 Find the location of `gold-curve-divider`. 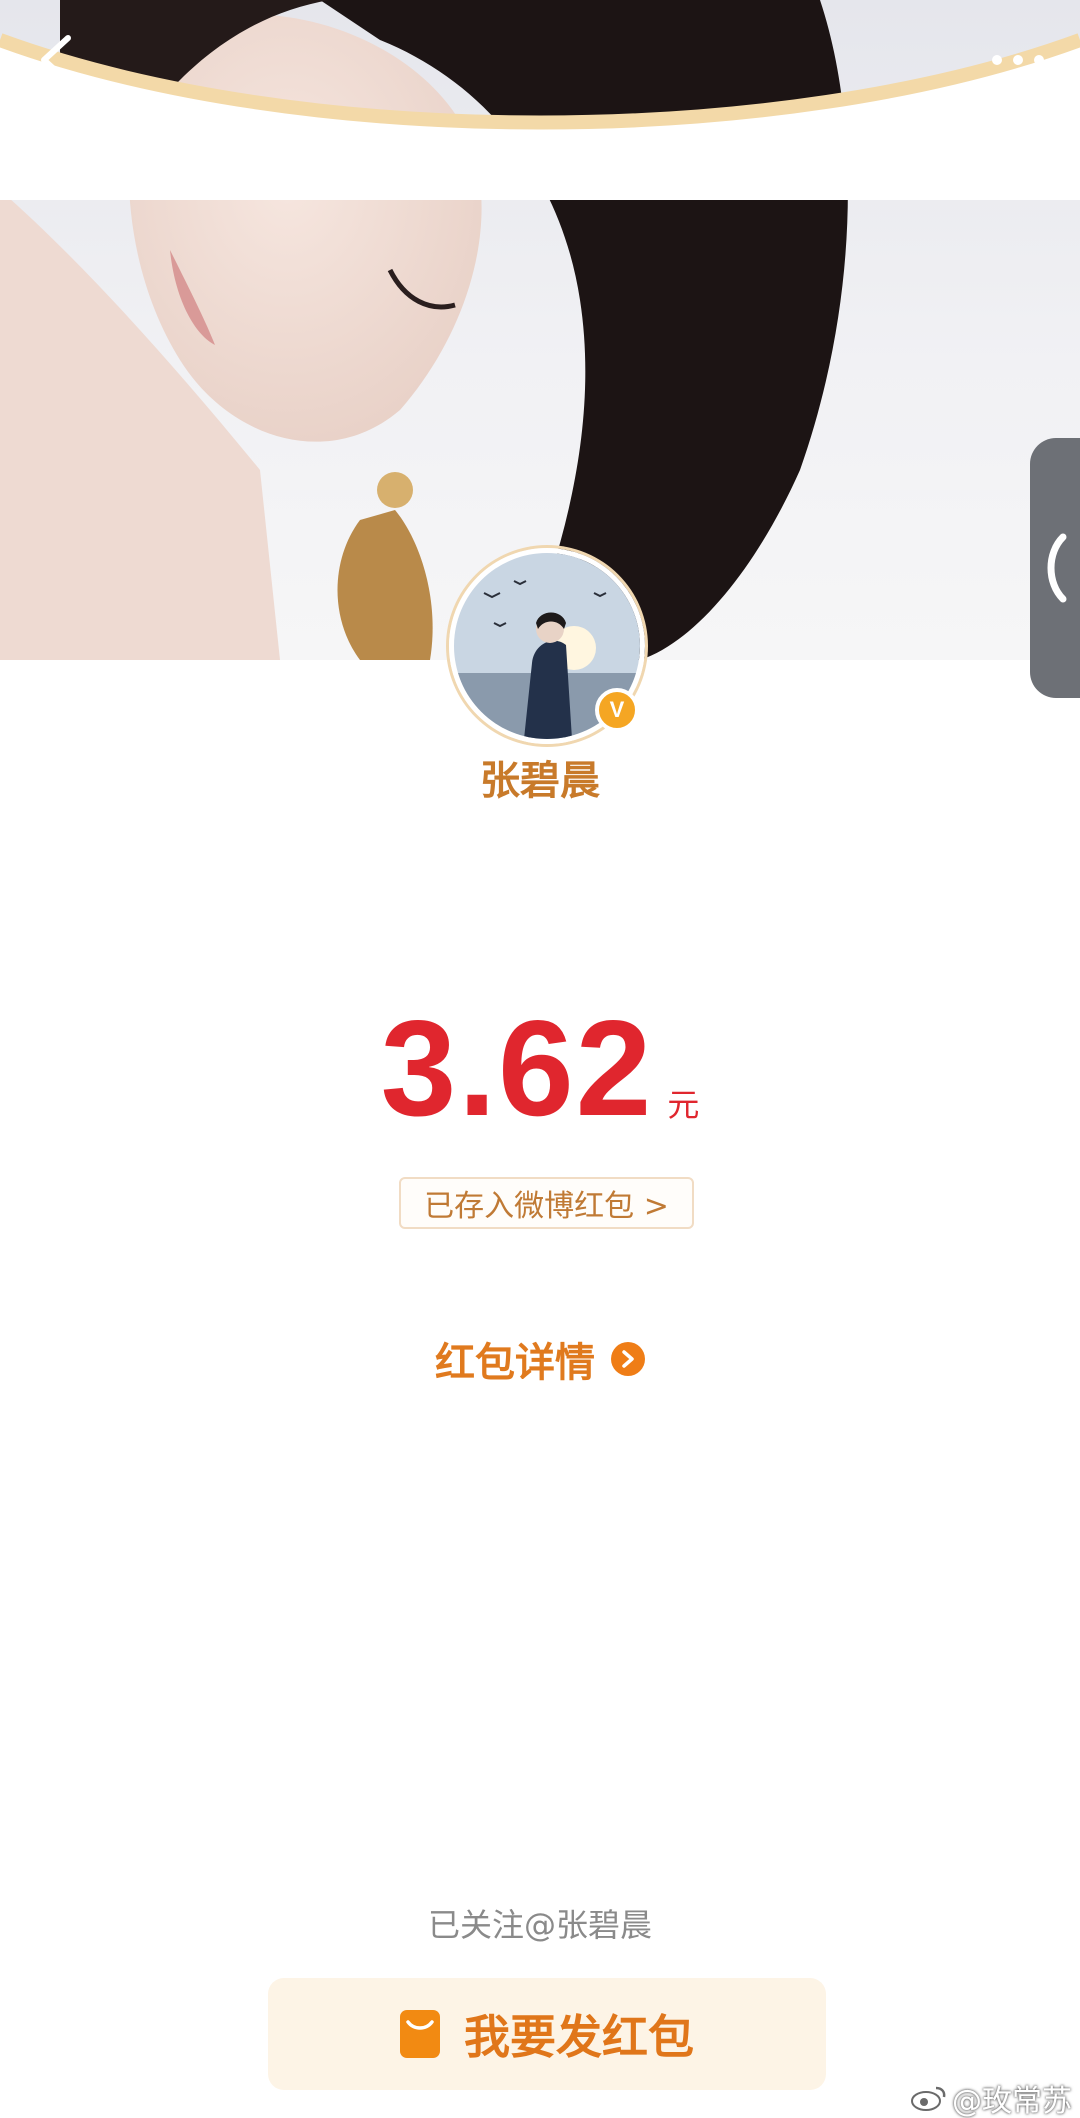

gold-curve-divider is located at coordinates (540, 116).